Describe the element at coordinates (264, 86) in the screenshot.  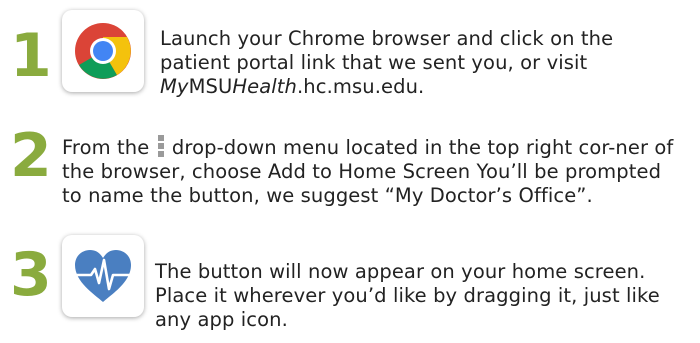
I see `url-health: Health` at that location.